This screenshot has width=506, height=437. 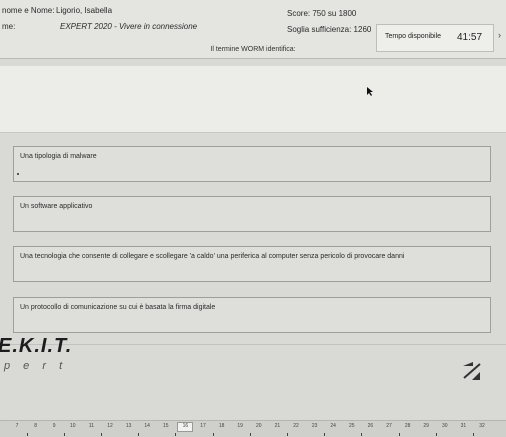 What do you see at coordinates (129, 426) in the screenshot?
I see `pager-item-13: 13` at bounding box center [129, 426].